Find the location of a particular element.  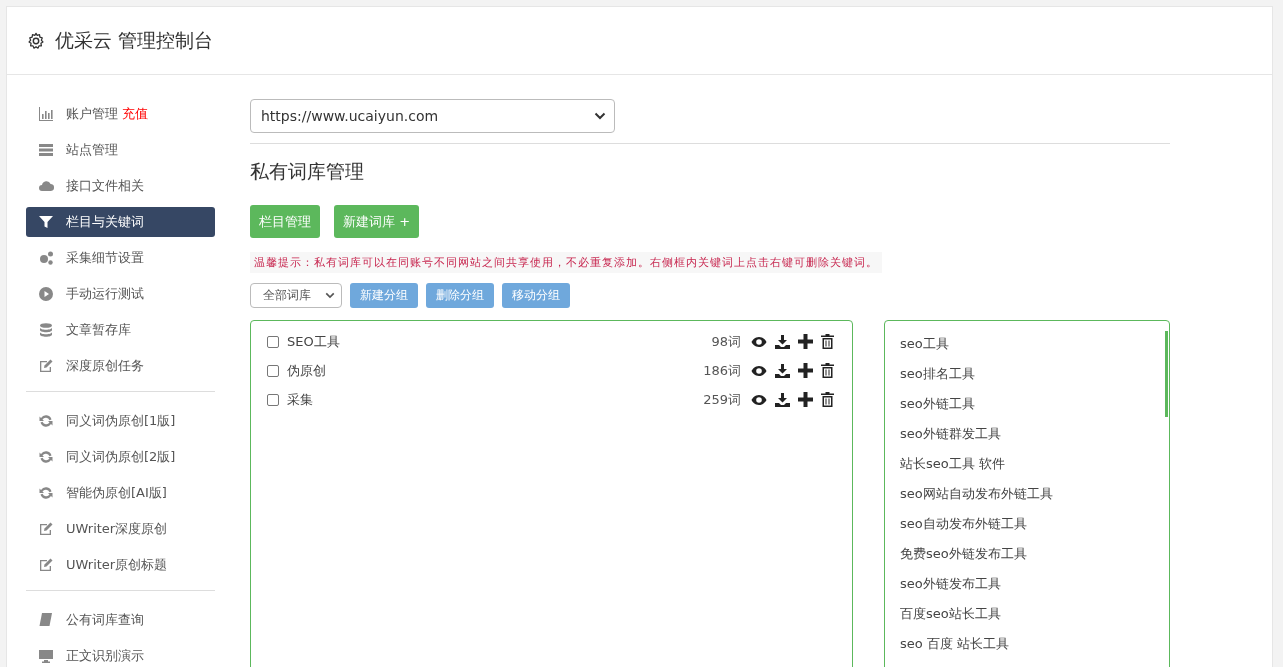

keyword-item: seo网站自动发布外链工具 is located at coordinates (976, 494).